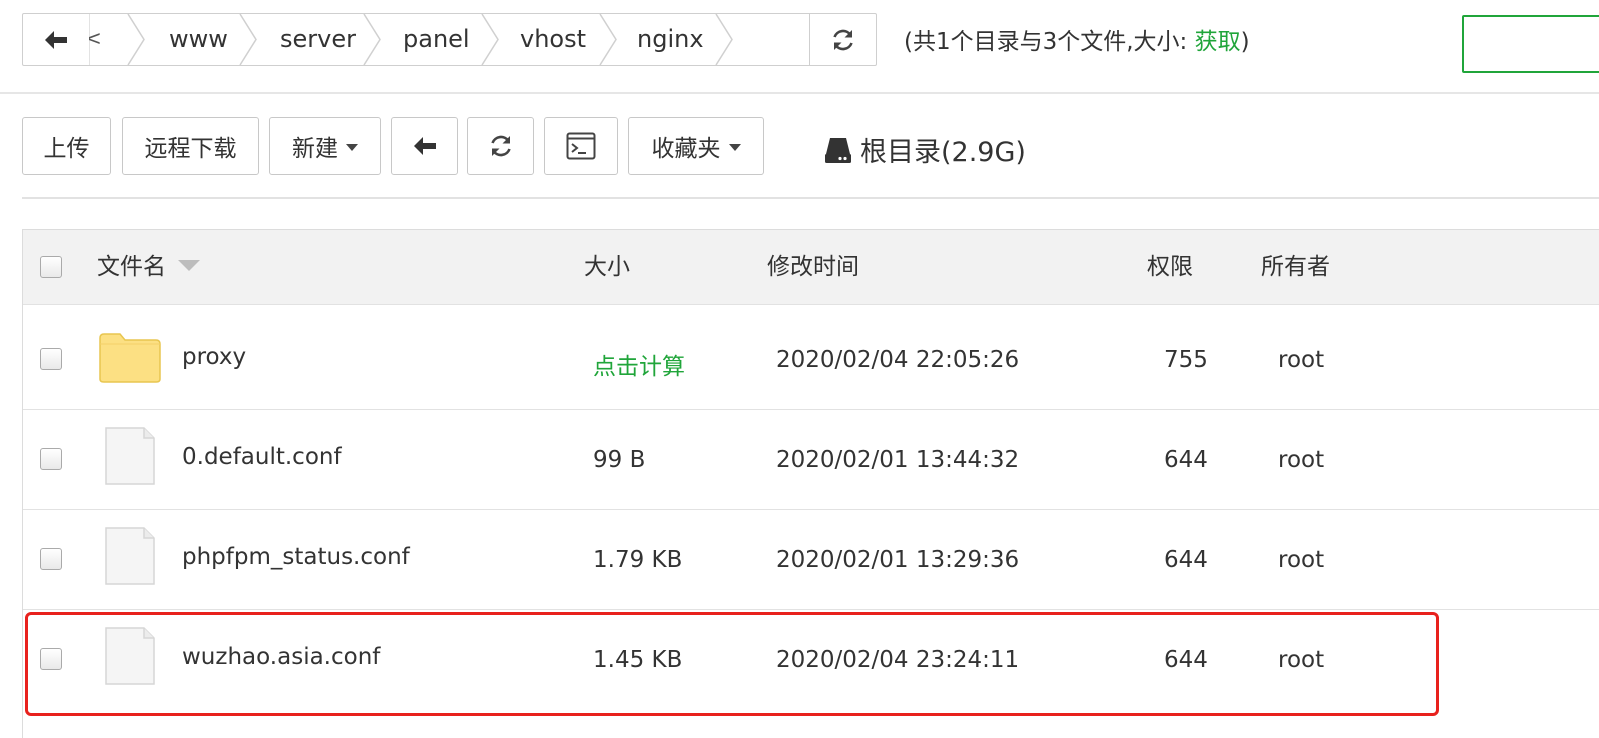  I want to click on file-name: proxy, so click(214, 357).